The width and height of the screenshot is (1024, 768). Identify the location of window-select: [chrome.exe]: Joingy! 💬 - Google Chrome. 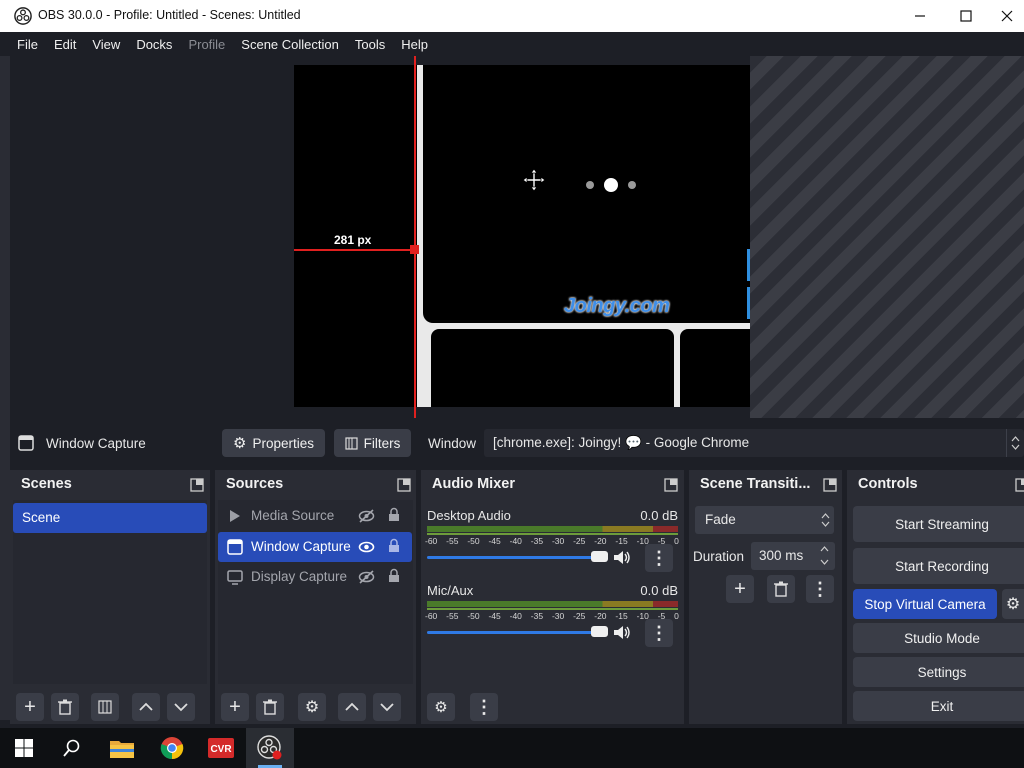
(754, 443).